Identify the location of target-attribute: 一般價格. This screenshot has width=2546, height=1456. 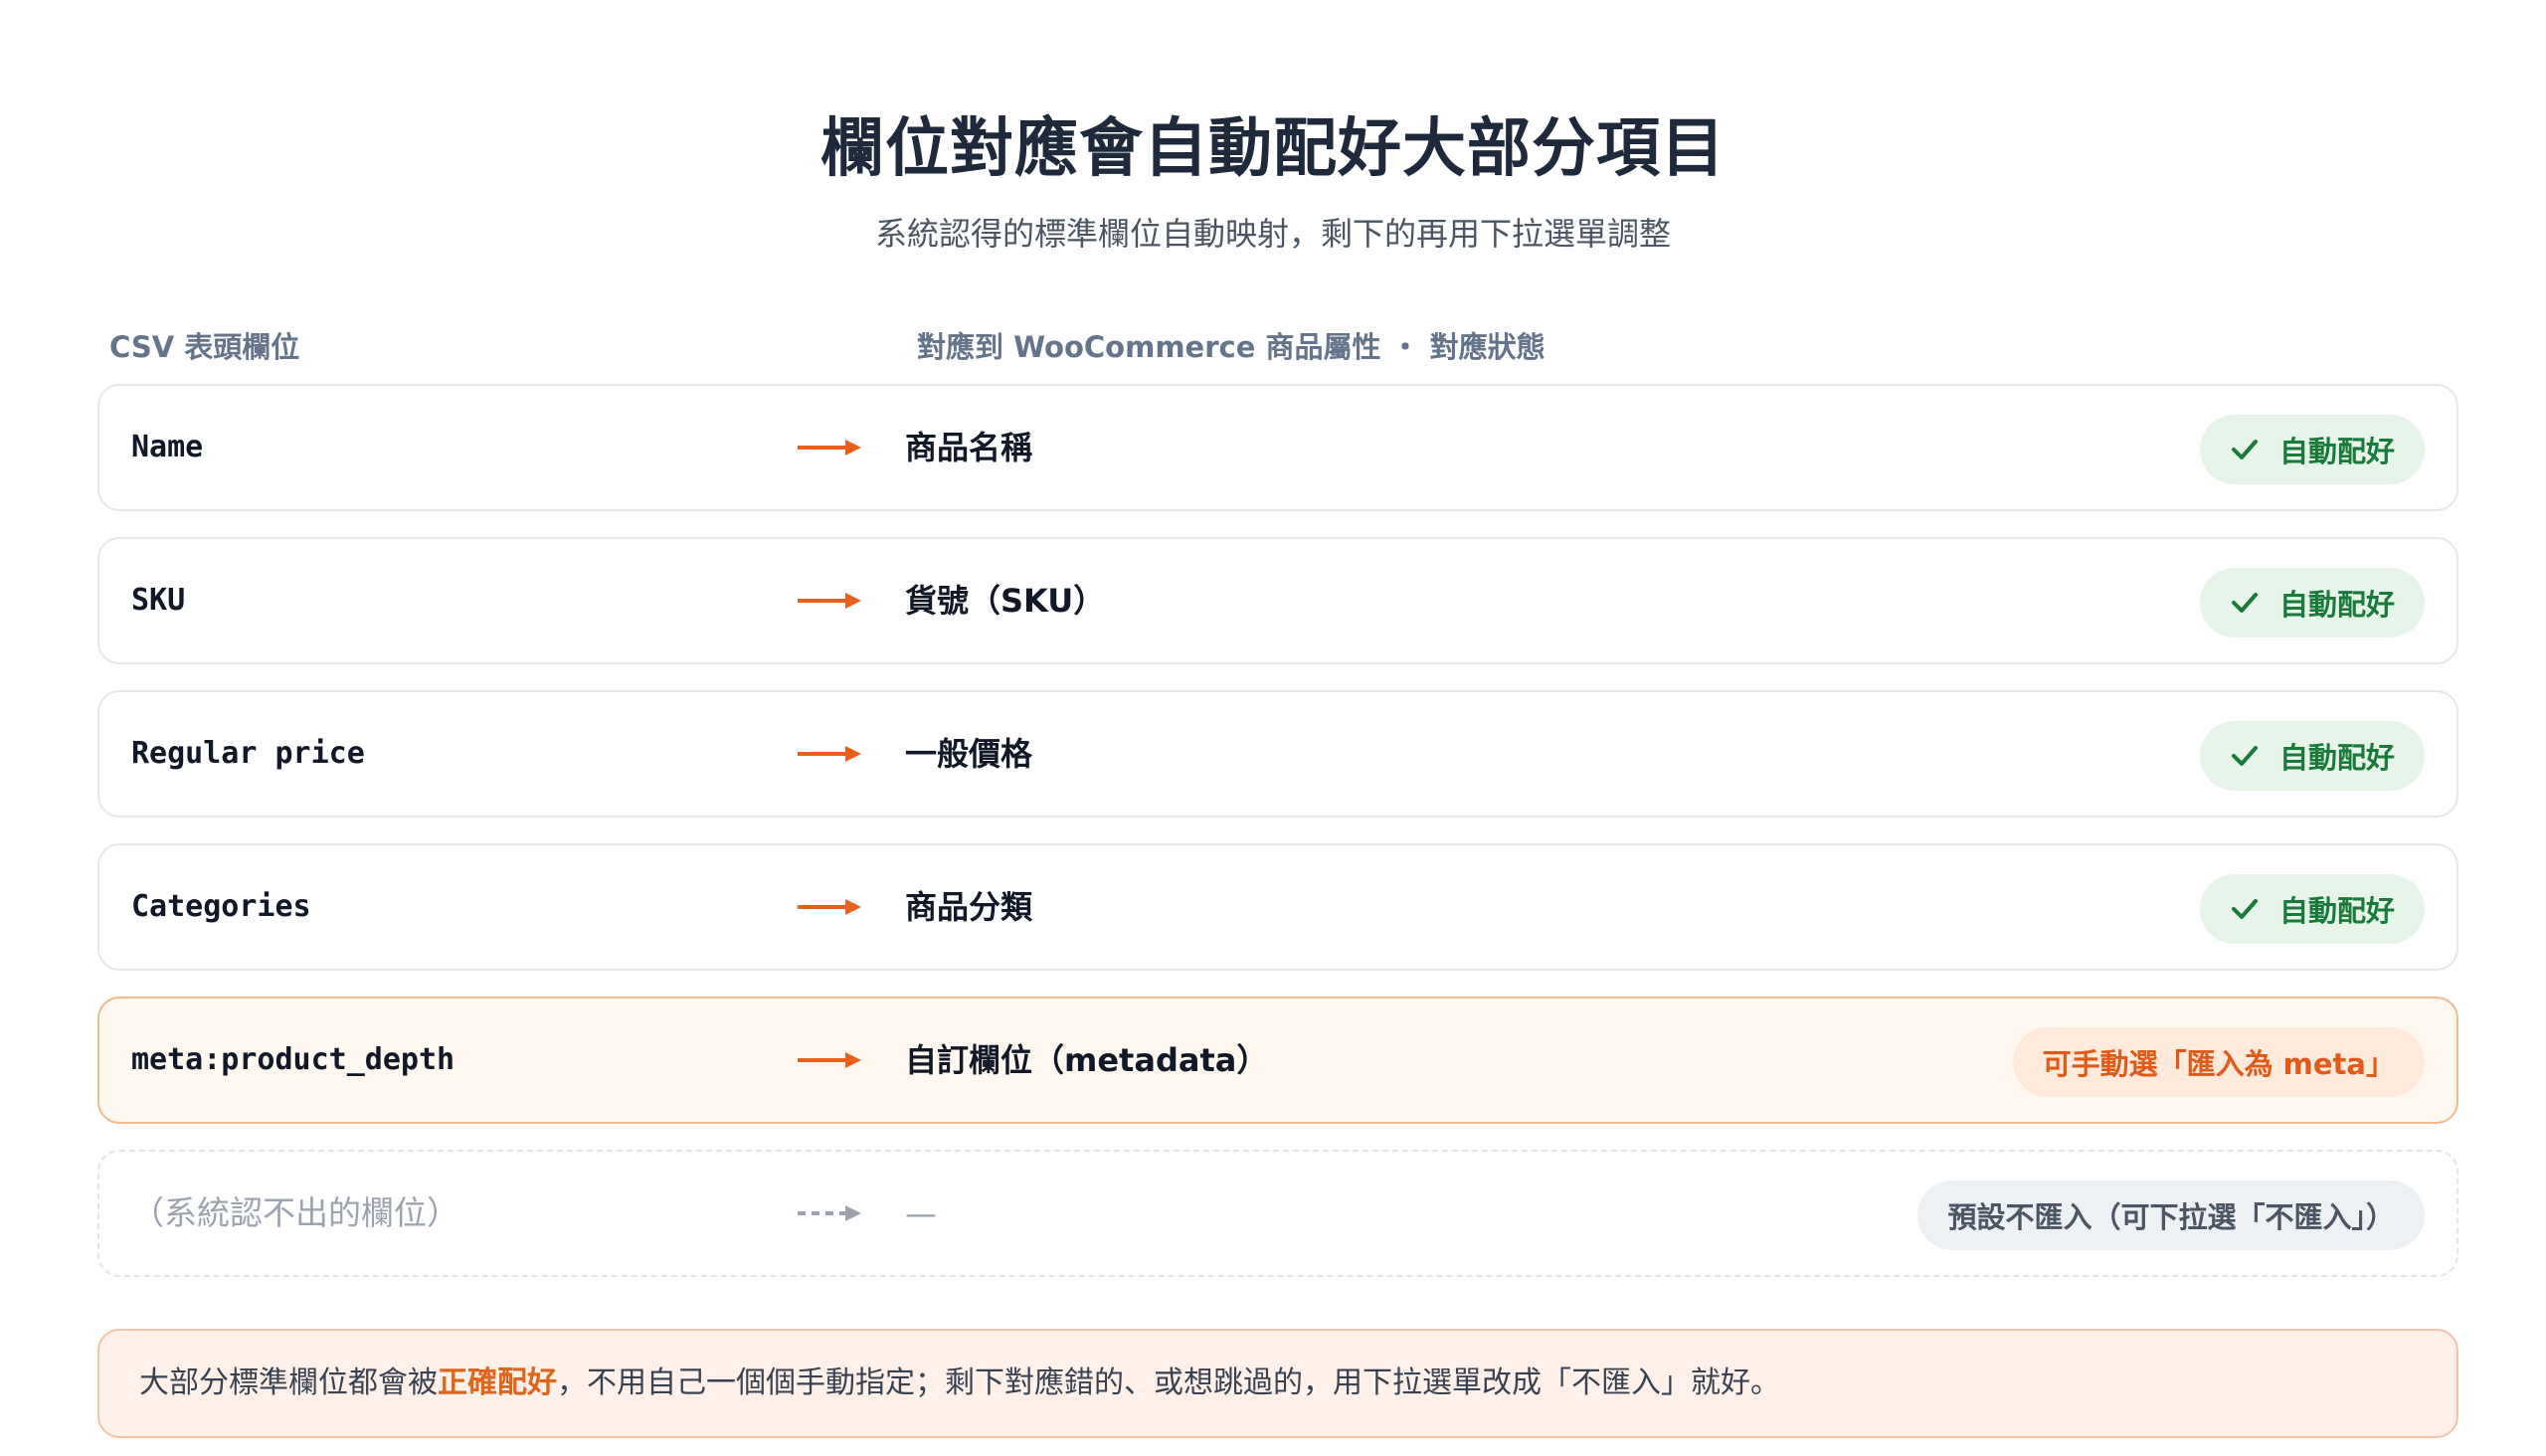
(968, 754).